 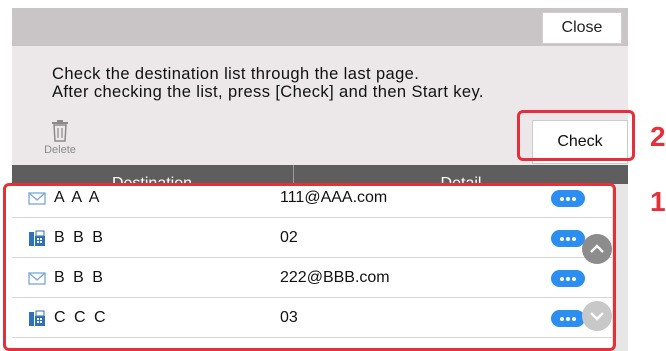 What do you see at coordinates (60, 150) in the screenshot?
I see `delete-label: Delete` at bounding box center [60, 150].